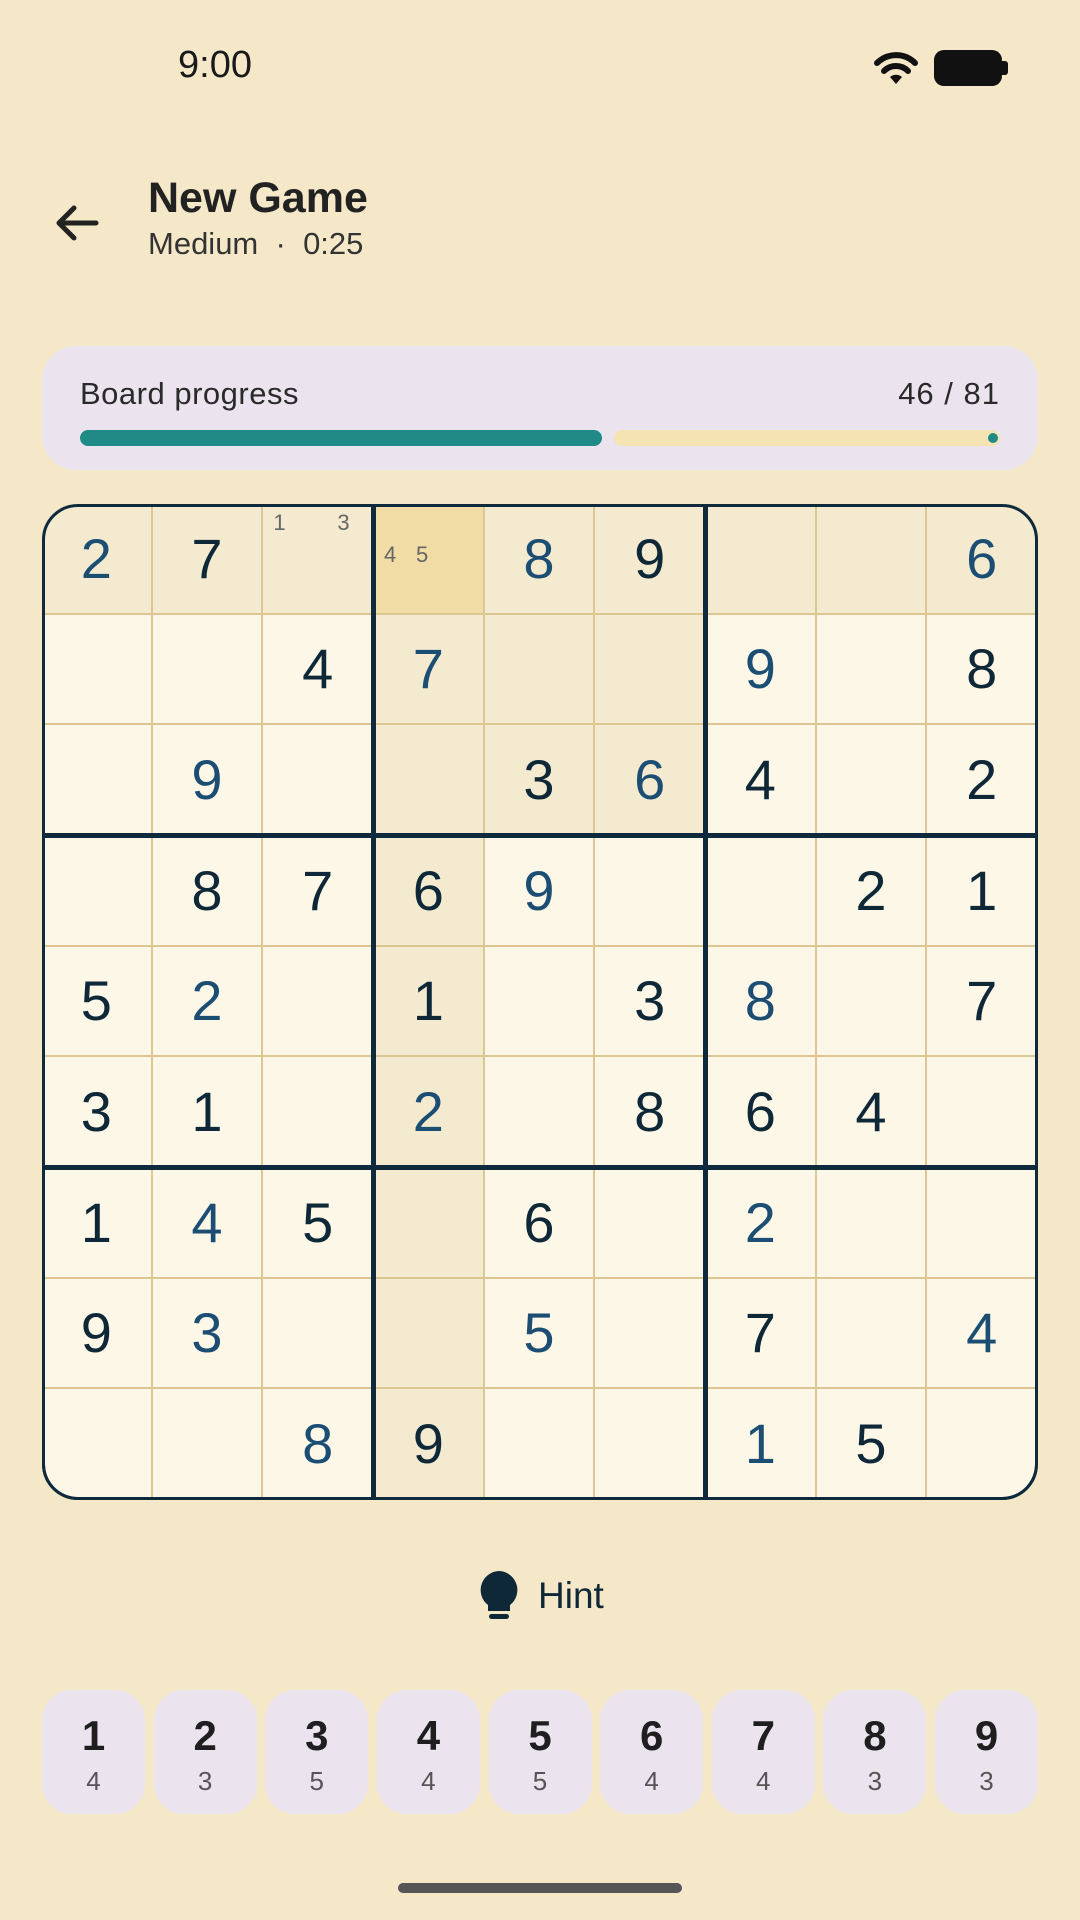  I want to click on number-key-1: 14, so click(93, 1752).